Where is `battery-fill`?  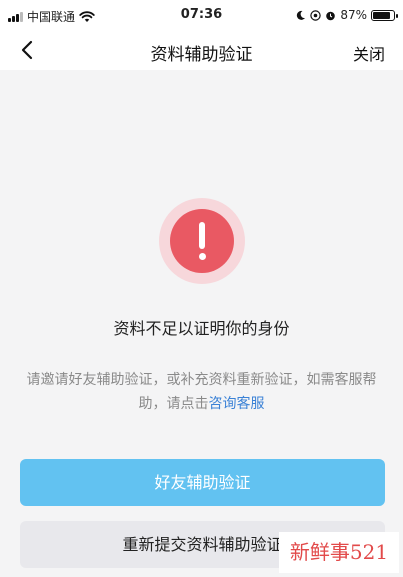
battery-fill is located at coordinates (382, 15).